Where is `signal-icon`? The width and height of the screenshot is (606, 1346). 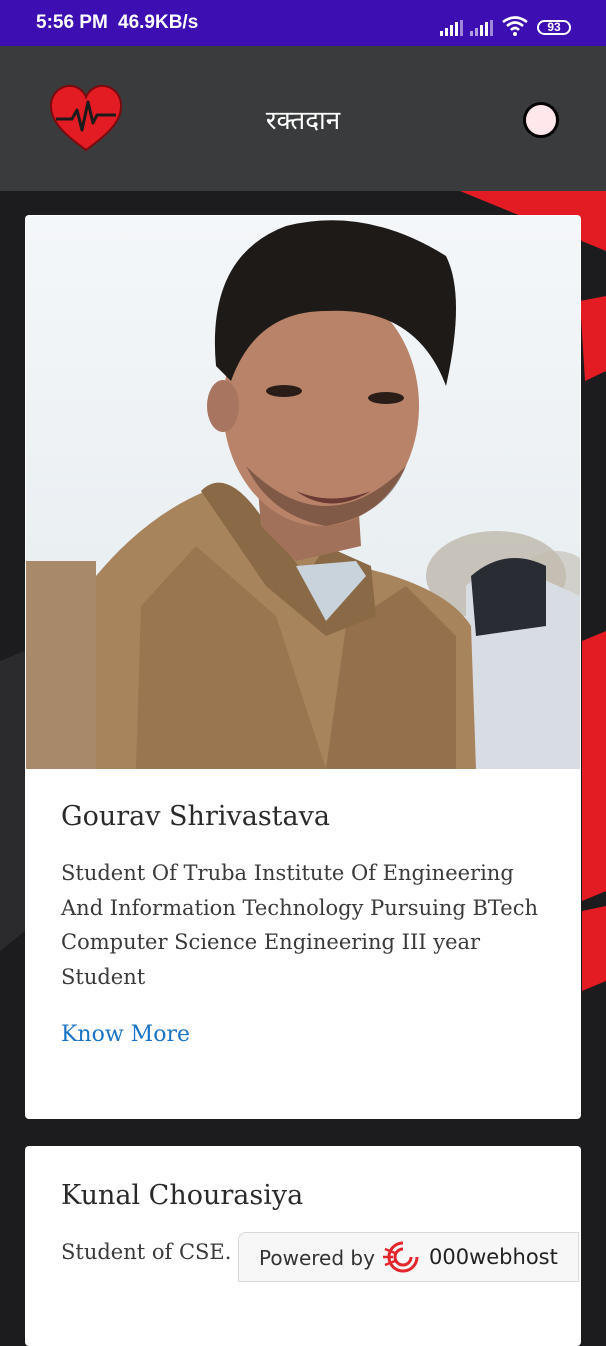 signal-icon is located at coordinates (452, 28).